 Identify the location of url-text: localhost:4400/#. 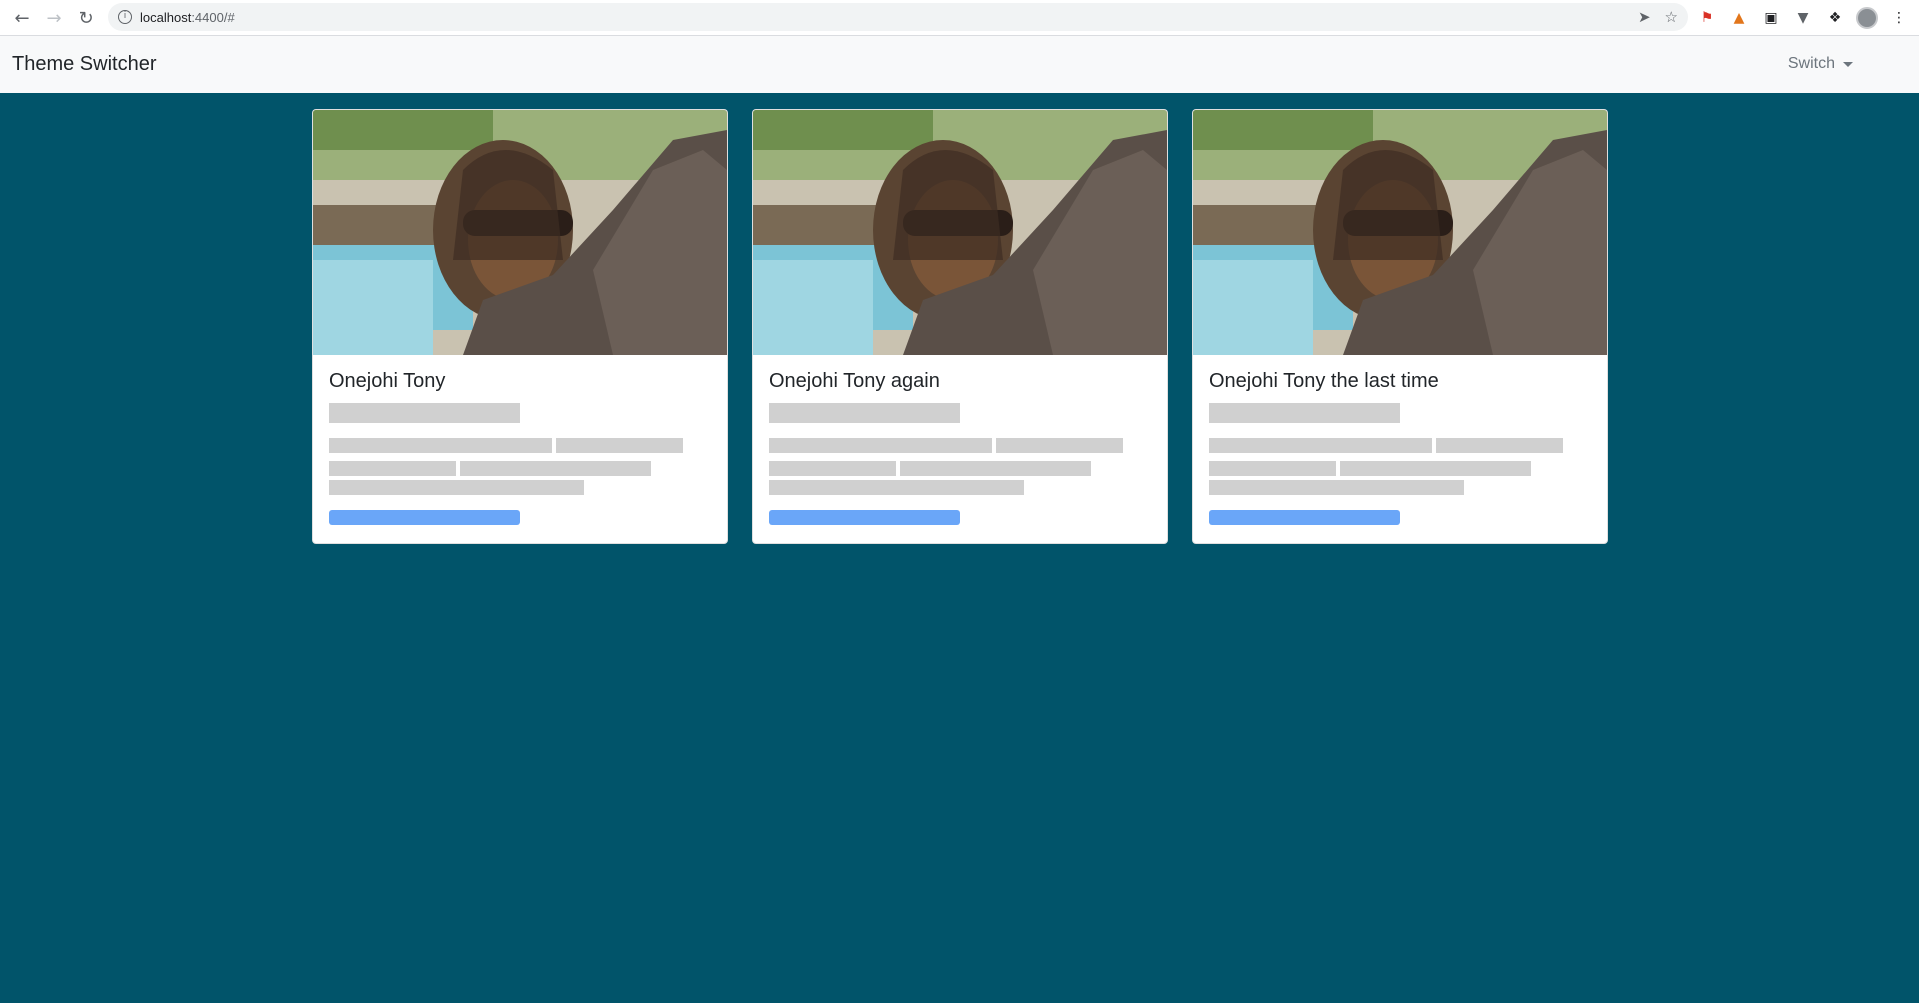
(187, 17).